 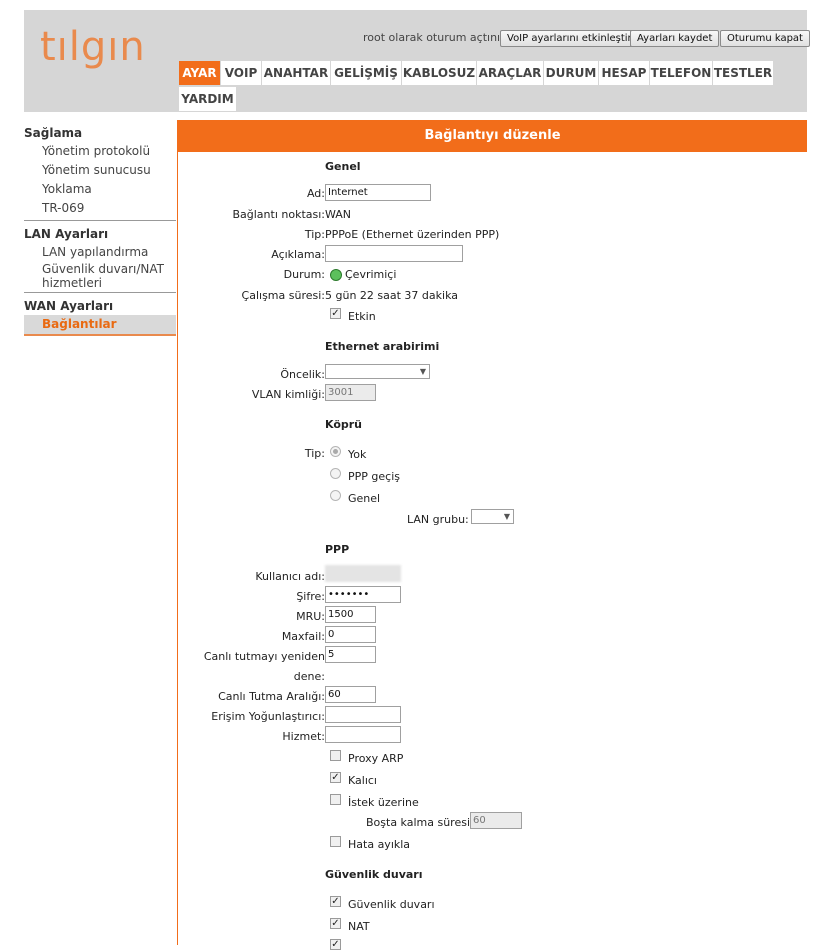 What do you see at coordinates (271, 696) in the screenshot?
I see `keepalive-interval-label: Canlı Tutma Aralığı:` at bounding box center [271, 696].